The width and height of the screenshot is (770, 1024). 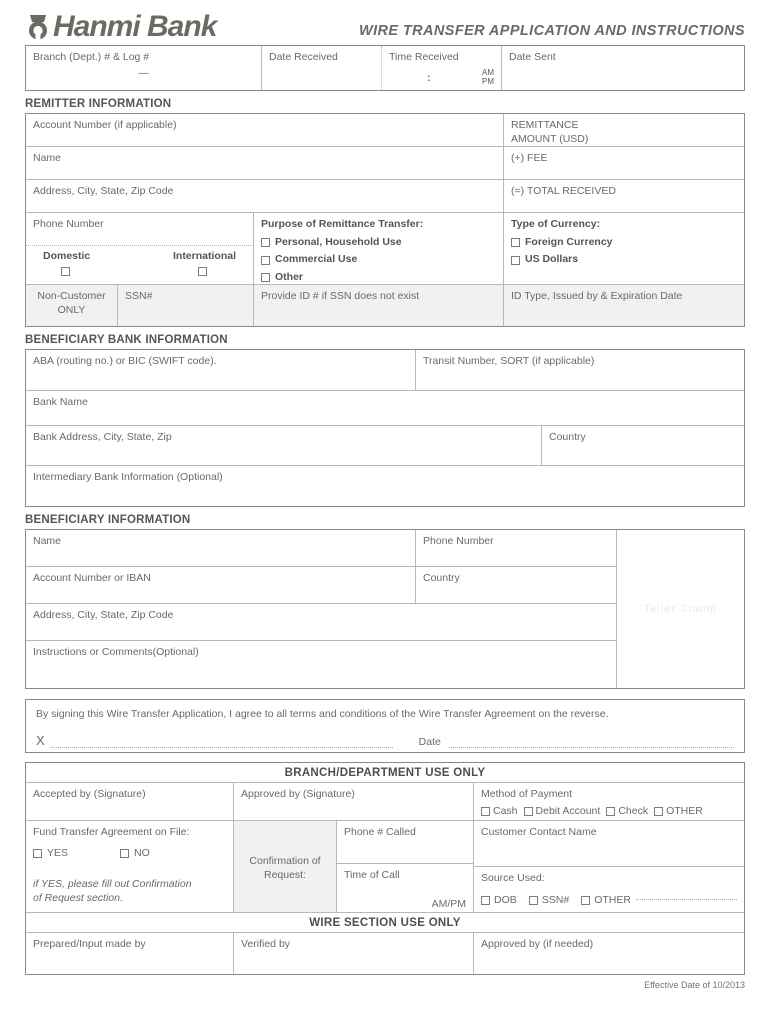 I want to click on remitter-phone-field: Phone Number, so click(x=139, y=229).